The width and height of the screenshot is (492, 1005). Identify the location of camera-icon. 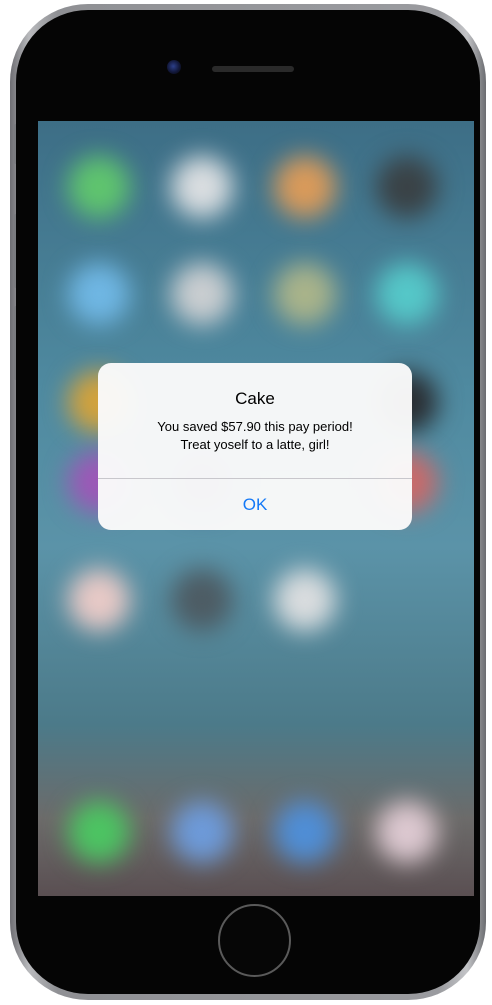
(174, 67).